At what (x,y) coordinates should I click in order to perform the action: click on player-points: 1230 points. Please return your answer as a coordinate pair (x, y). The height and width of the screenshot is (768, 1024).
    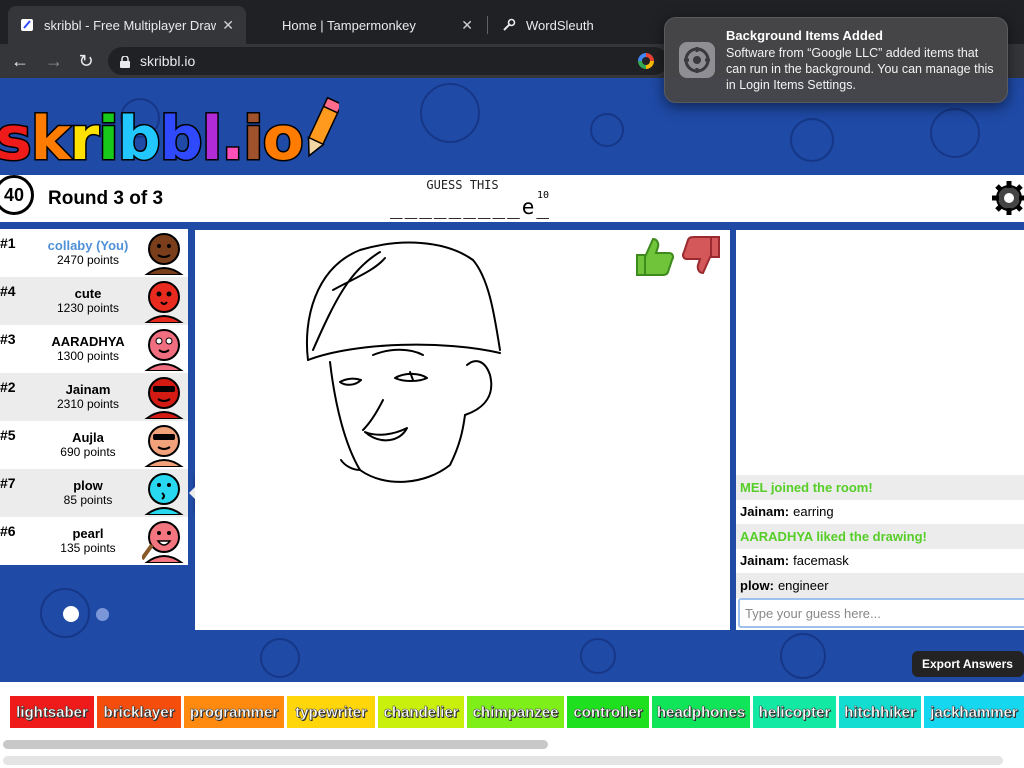
    Looking at the image, I should click on (88, 308).